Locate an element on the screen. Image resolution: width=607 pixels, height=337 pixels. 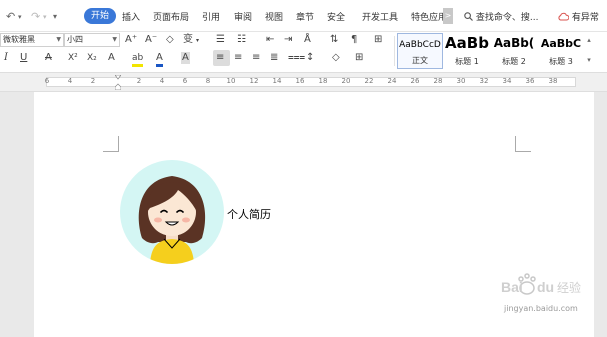
subscript-button: X₂ is located at coordinates (92, 58).